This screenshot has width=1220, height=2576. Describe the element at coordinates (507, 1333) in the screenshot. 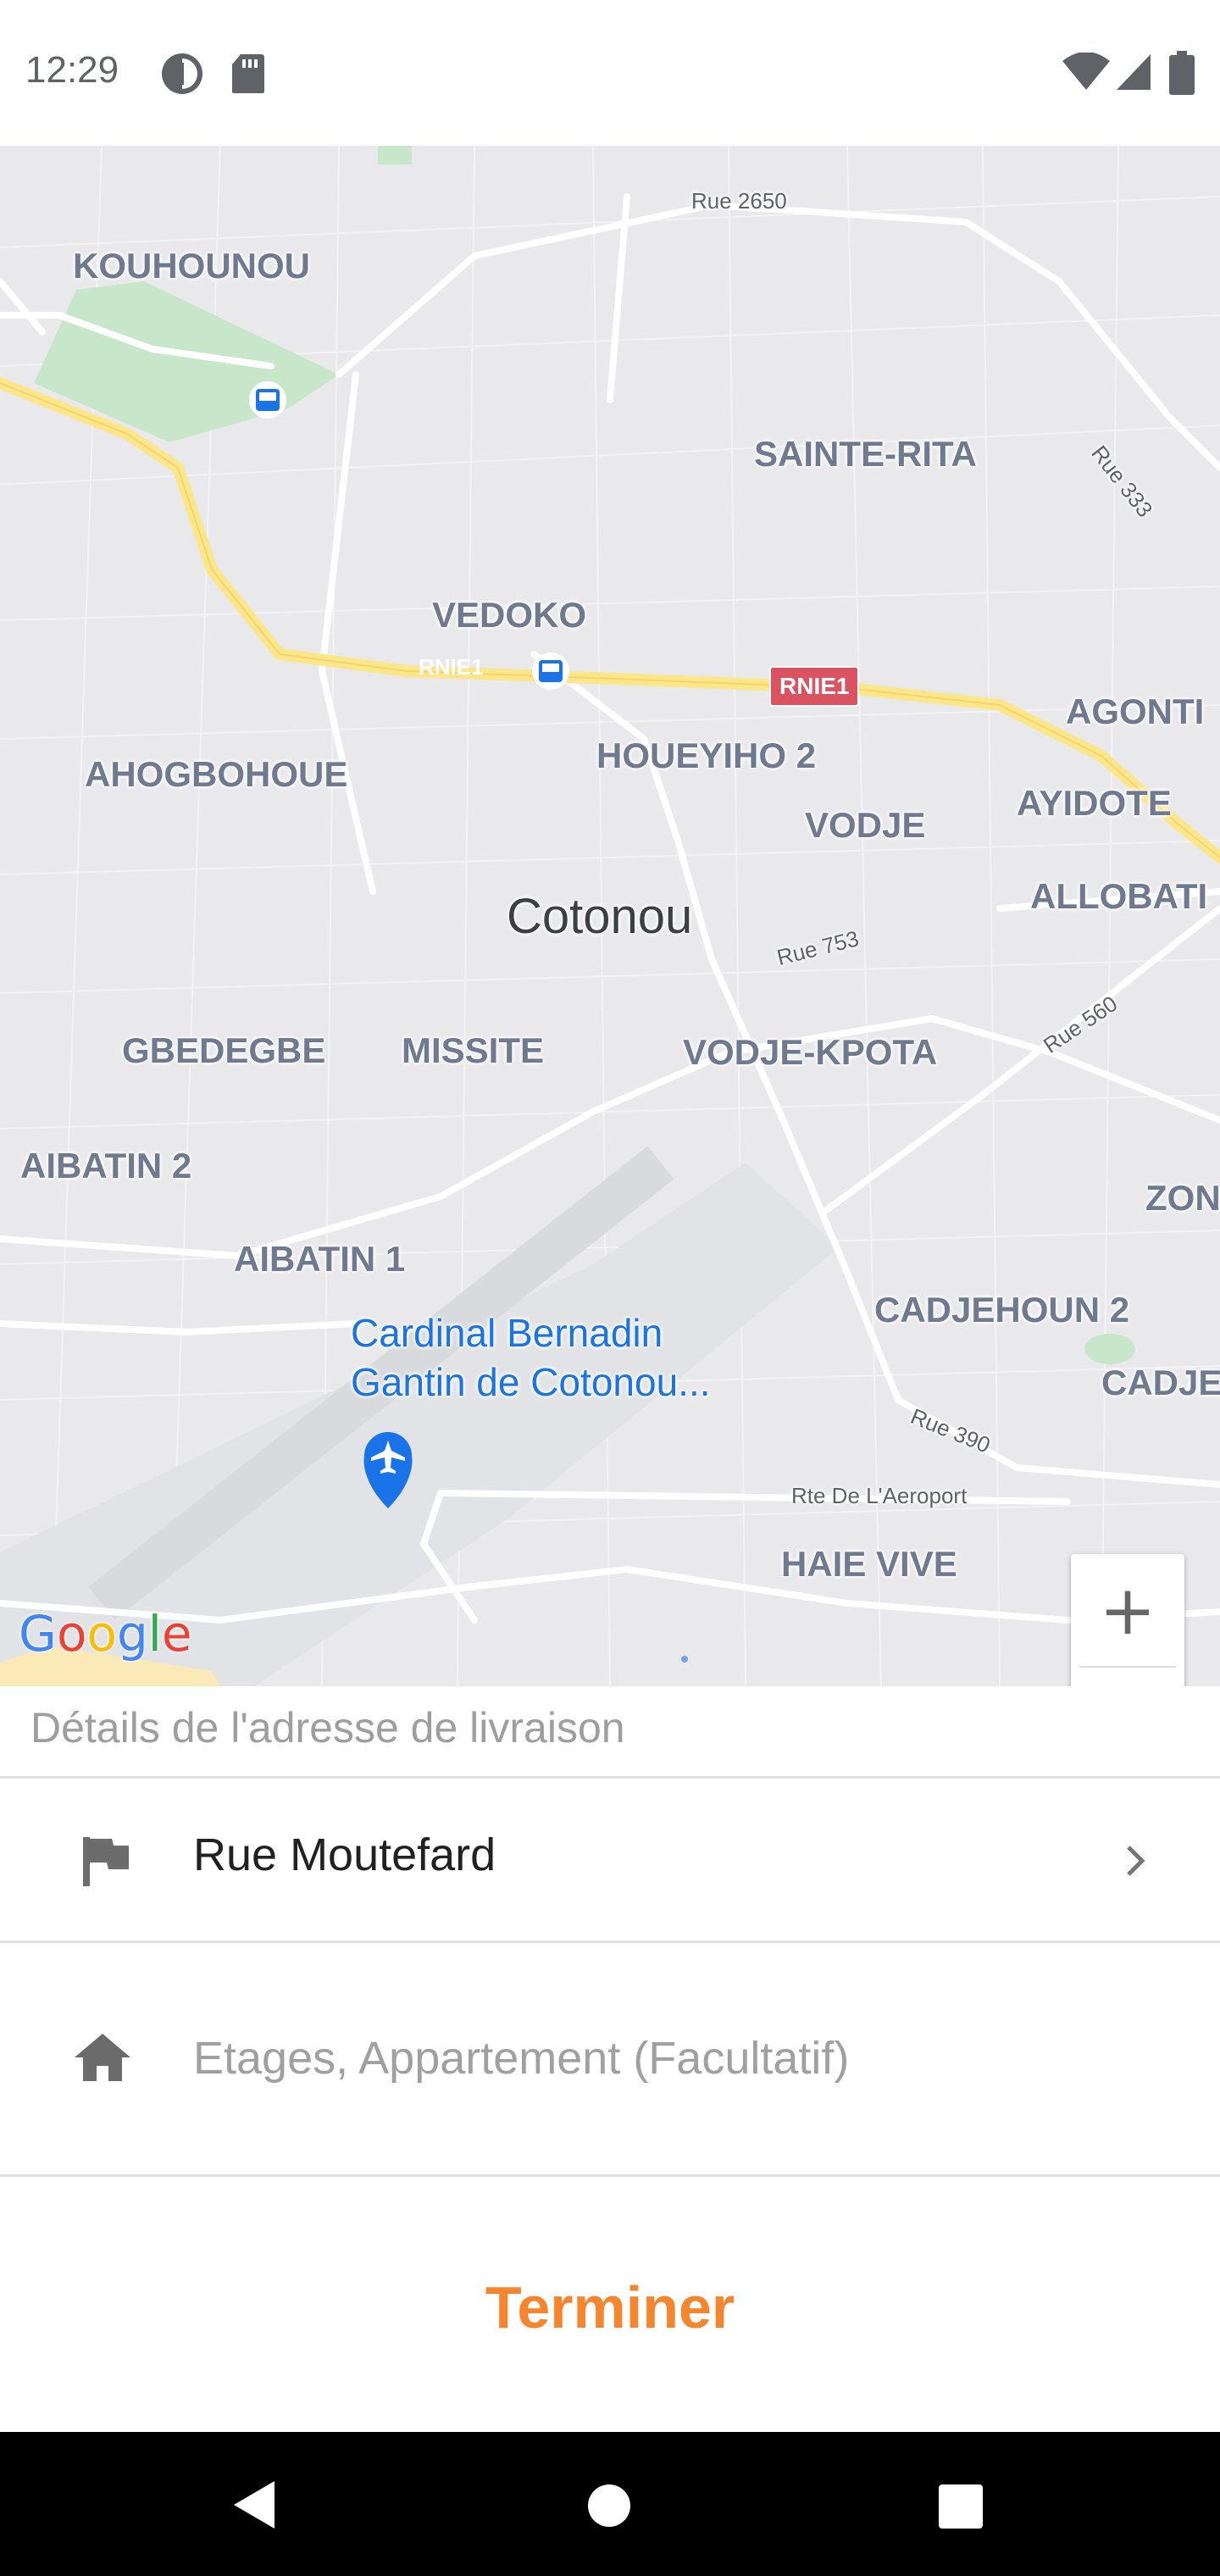

I see `poi-name-line1: Cardinal Bernadin` at that location.